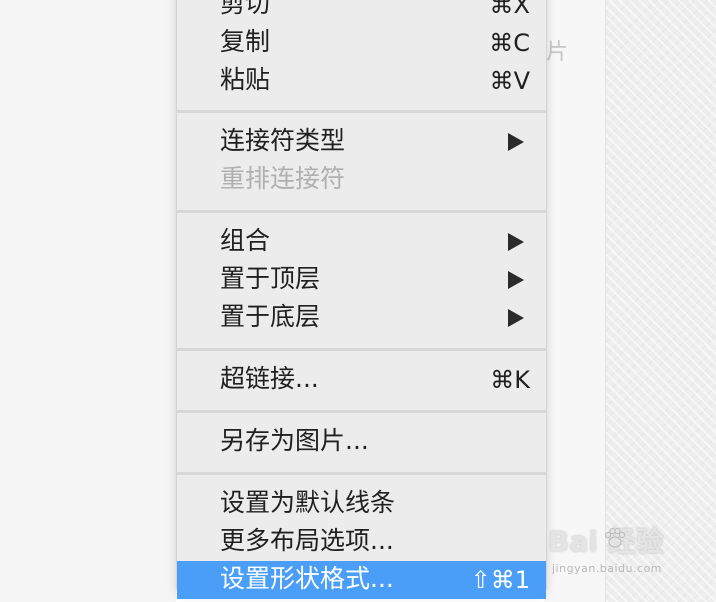 Image resolution: width=716 pixels, height=602 pixels. Describe the element at coordinates (615, 537) in the screenshot. I see `paw-icon` at that location.